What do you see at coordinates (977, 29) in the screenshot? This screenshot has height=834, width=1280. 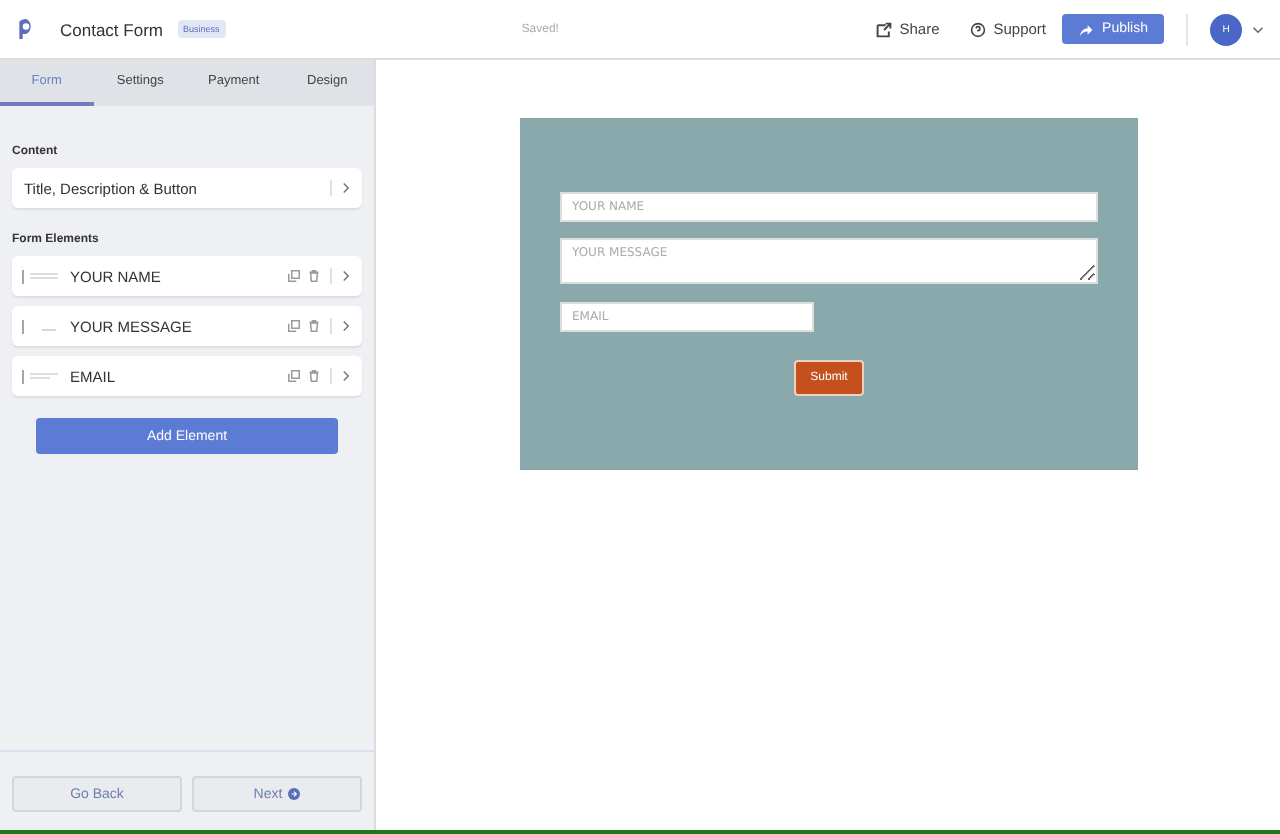 I see `help-icon` at bounding box center [977, 29].